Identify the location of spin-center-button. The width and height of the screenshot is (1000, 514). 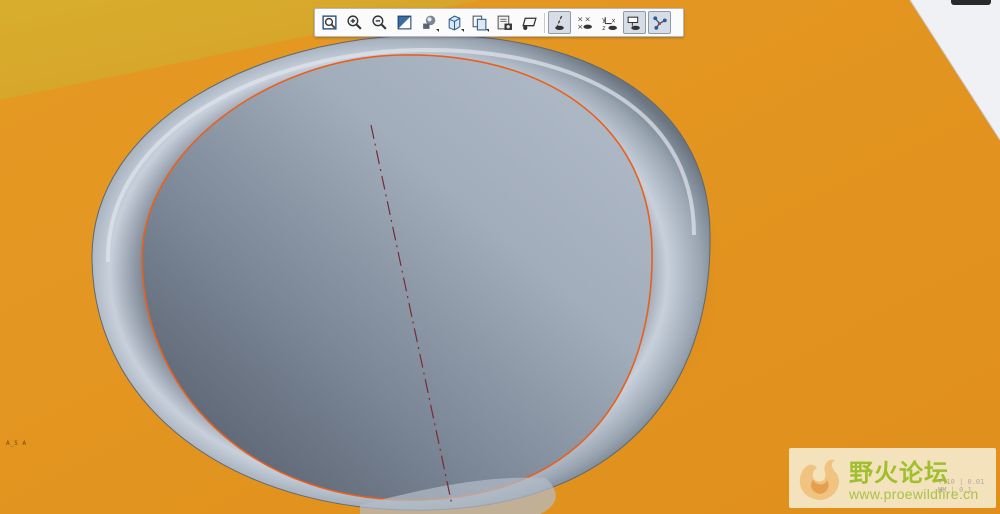
(659, 22).